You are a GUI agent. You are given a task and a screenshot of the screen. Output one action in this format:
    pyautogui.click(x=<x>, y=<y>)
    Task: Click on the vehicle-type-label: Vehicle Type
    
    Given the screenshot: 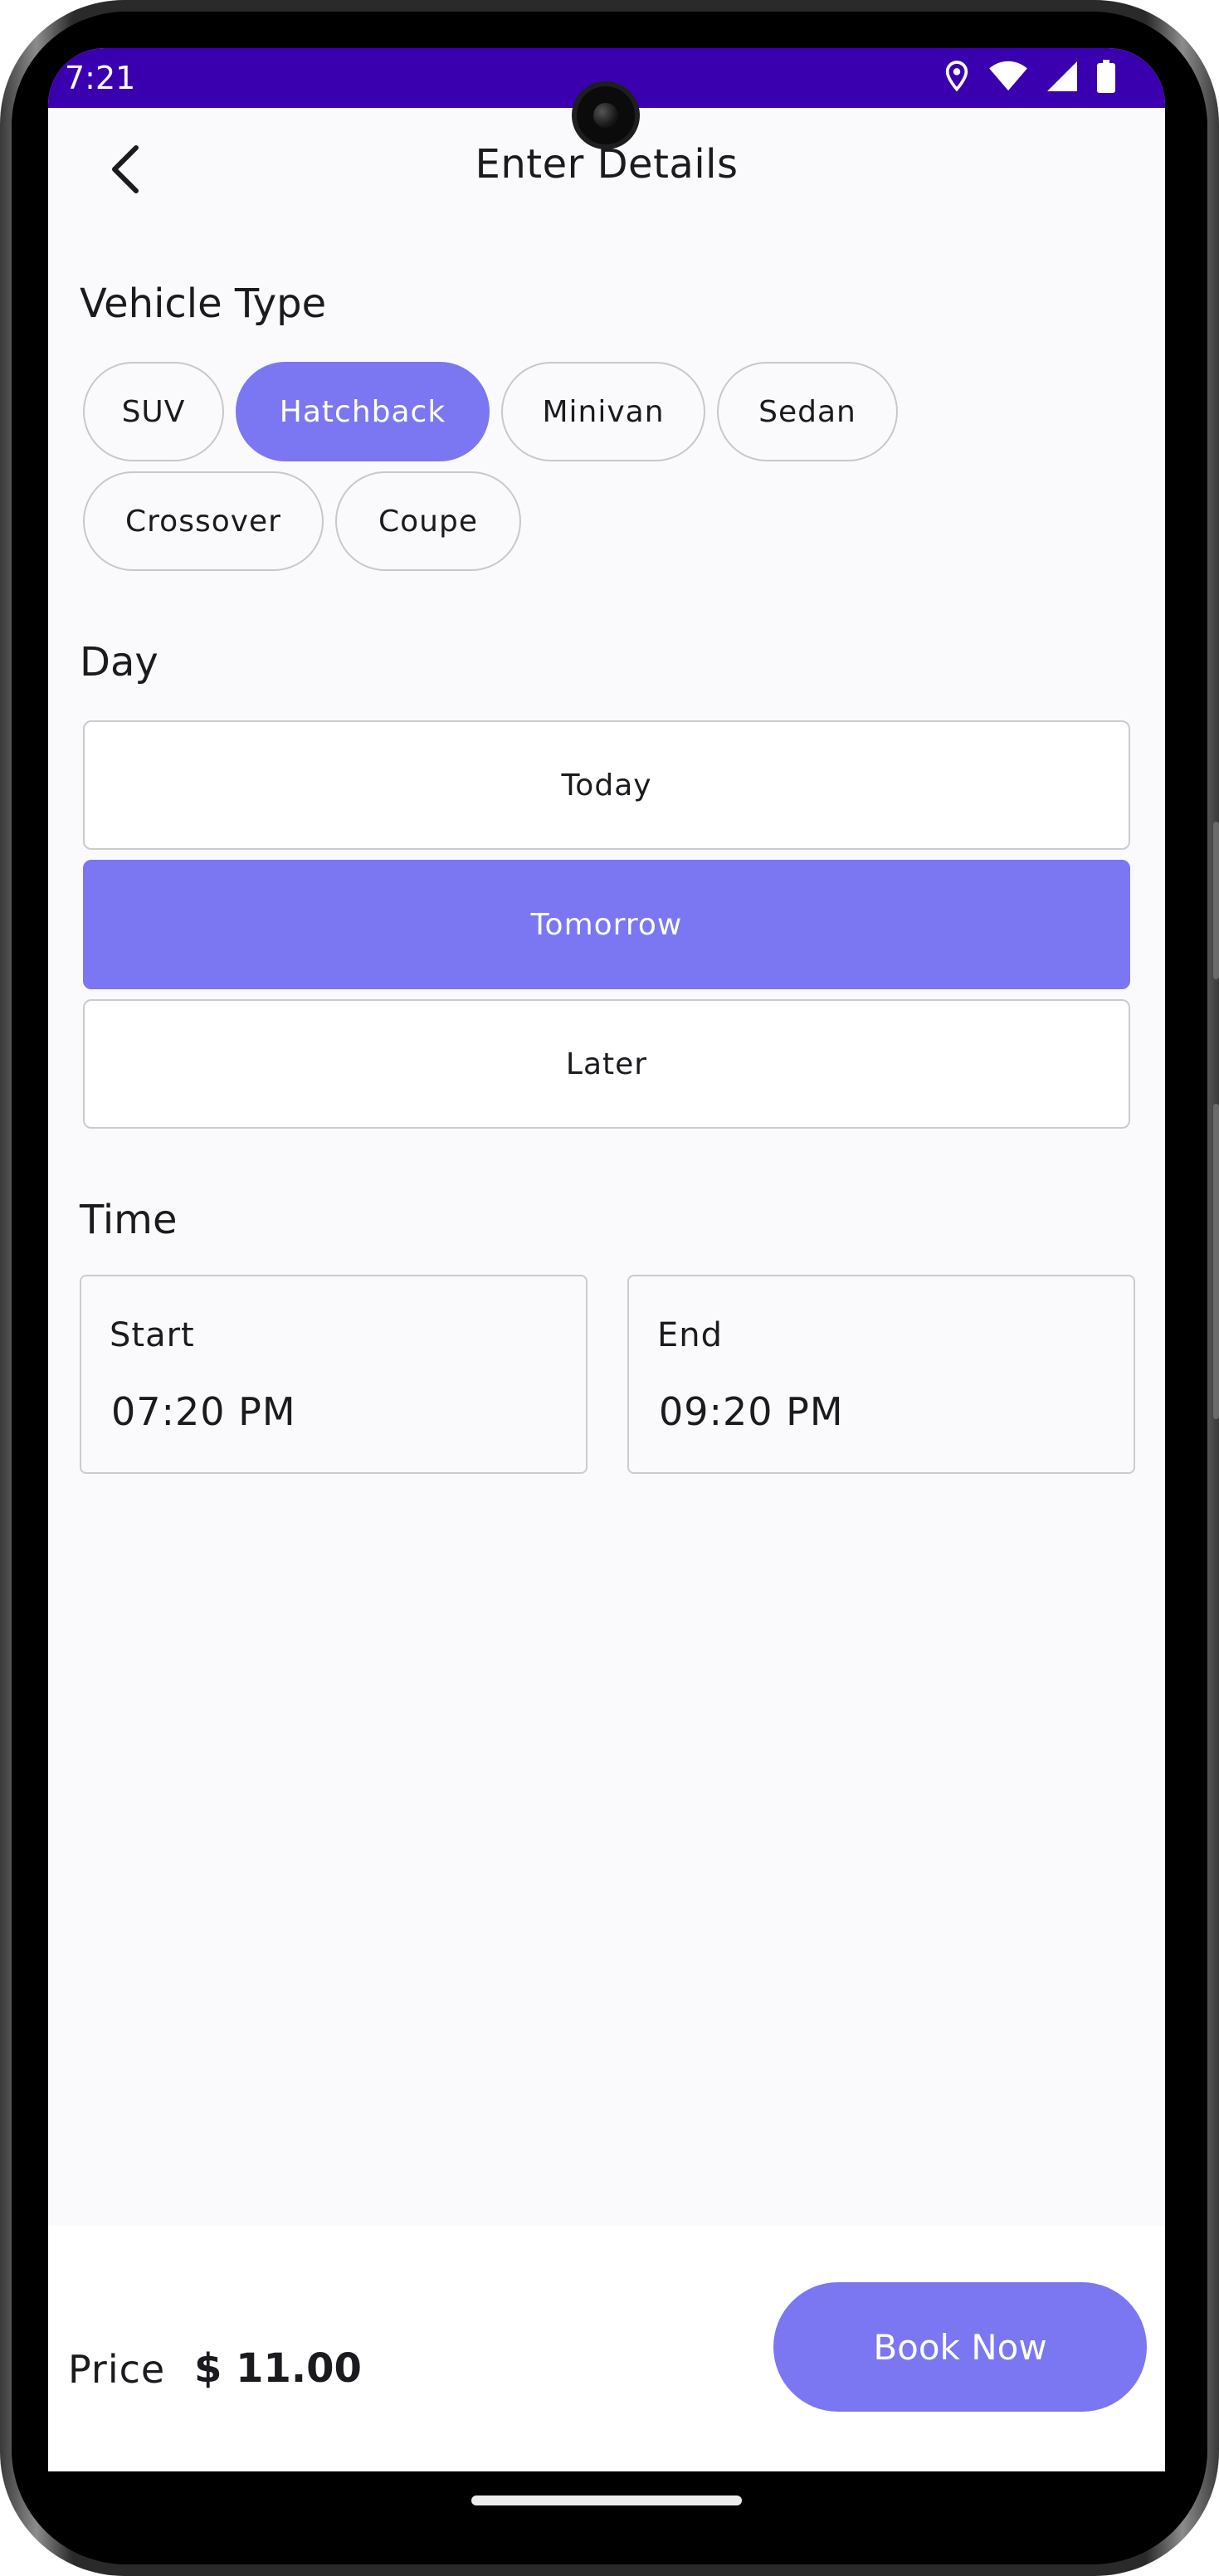 What is the action you would take?
    pyautogui.click(x=204, y=304)
    